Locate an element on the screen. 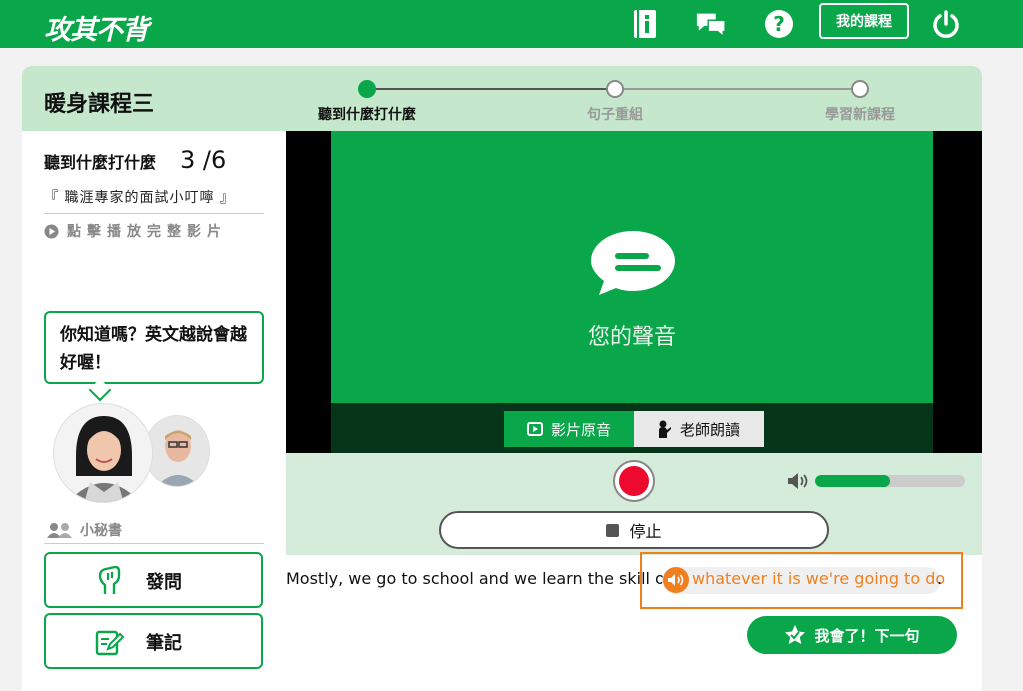 This screenshot has width=1023, height=691. assistant-name: 小秘書 is located at coordinates (84, 530).